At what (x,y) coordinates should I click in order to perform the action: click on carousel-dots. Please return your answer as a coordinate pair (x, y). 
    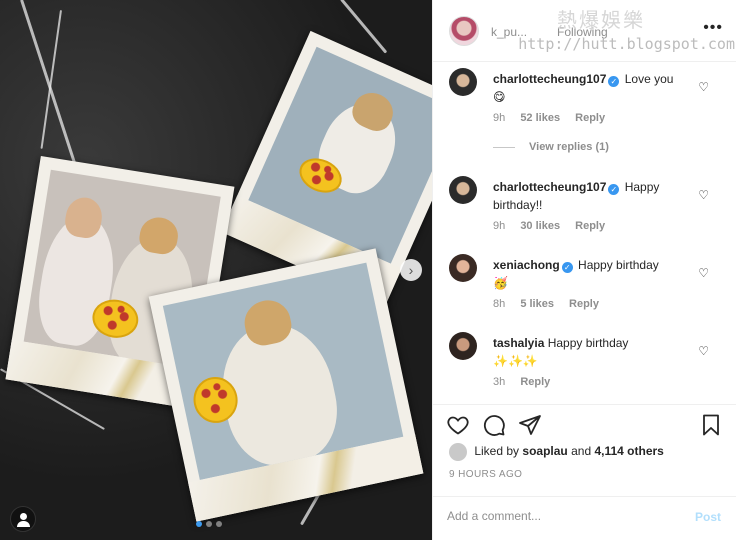
    Looking at the image, I should click on (209, 524).